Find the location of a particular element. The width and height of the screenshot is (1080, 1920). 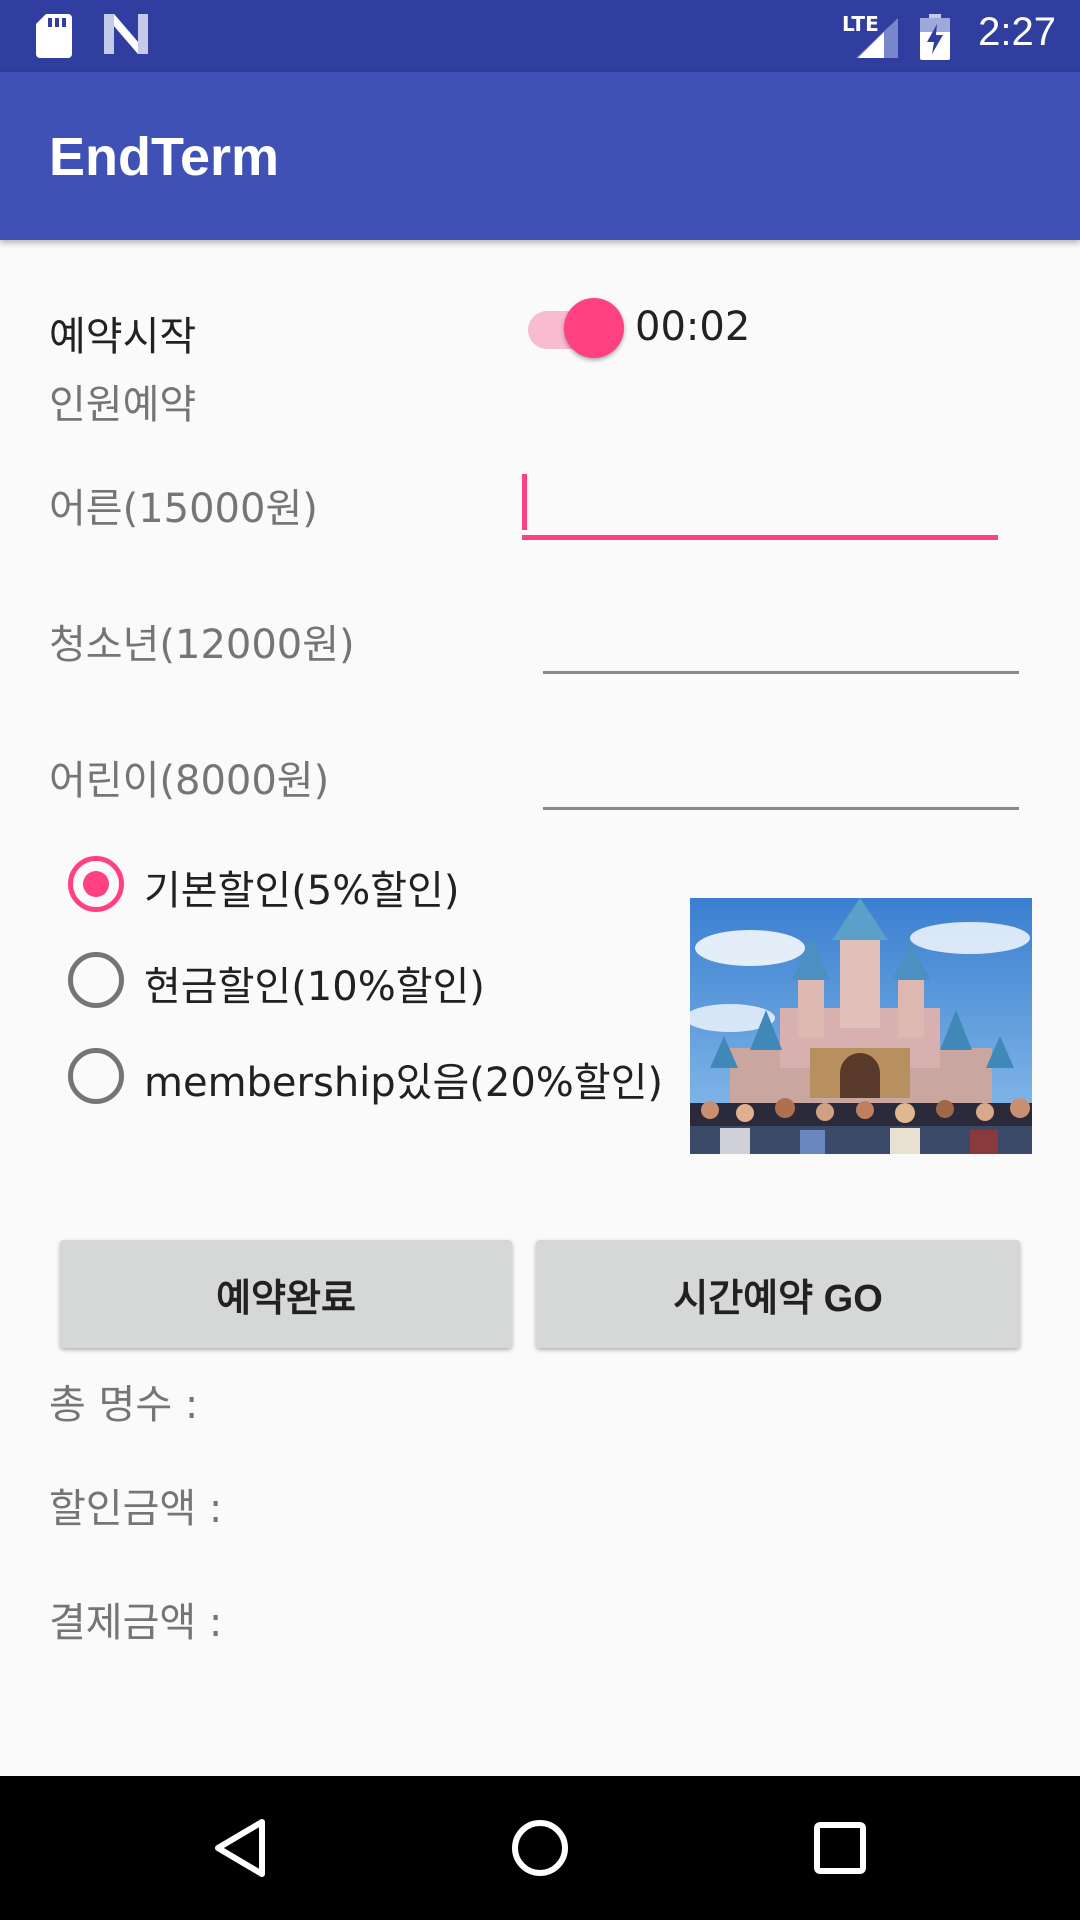

youth-label: 청소년(12000원) is located at coordinates (202, 645).